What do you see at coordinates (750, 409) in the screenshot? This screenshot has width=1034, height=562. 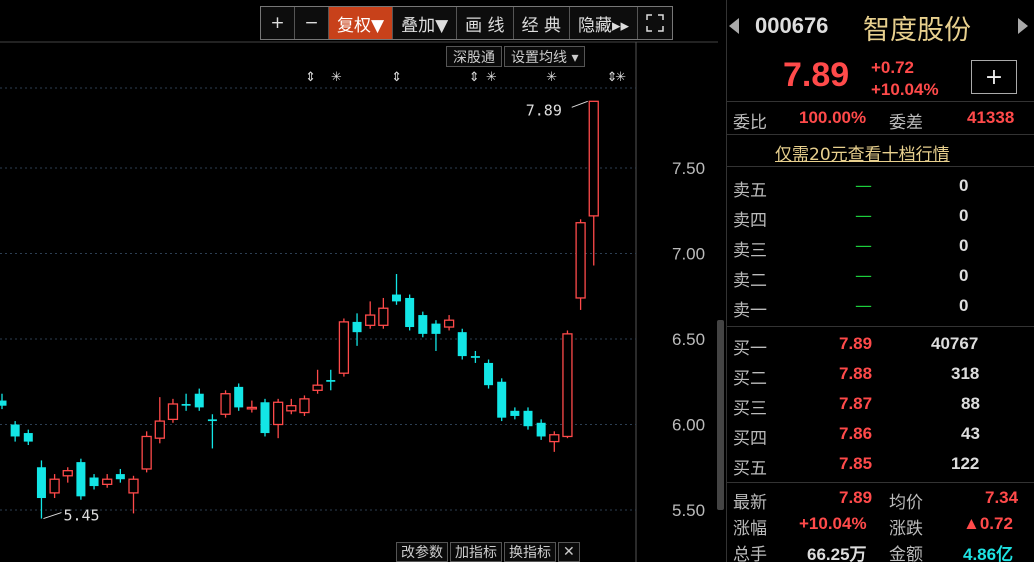 I see `bid-level-label: 买三` at bounding box center [750, 409].